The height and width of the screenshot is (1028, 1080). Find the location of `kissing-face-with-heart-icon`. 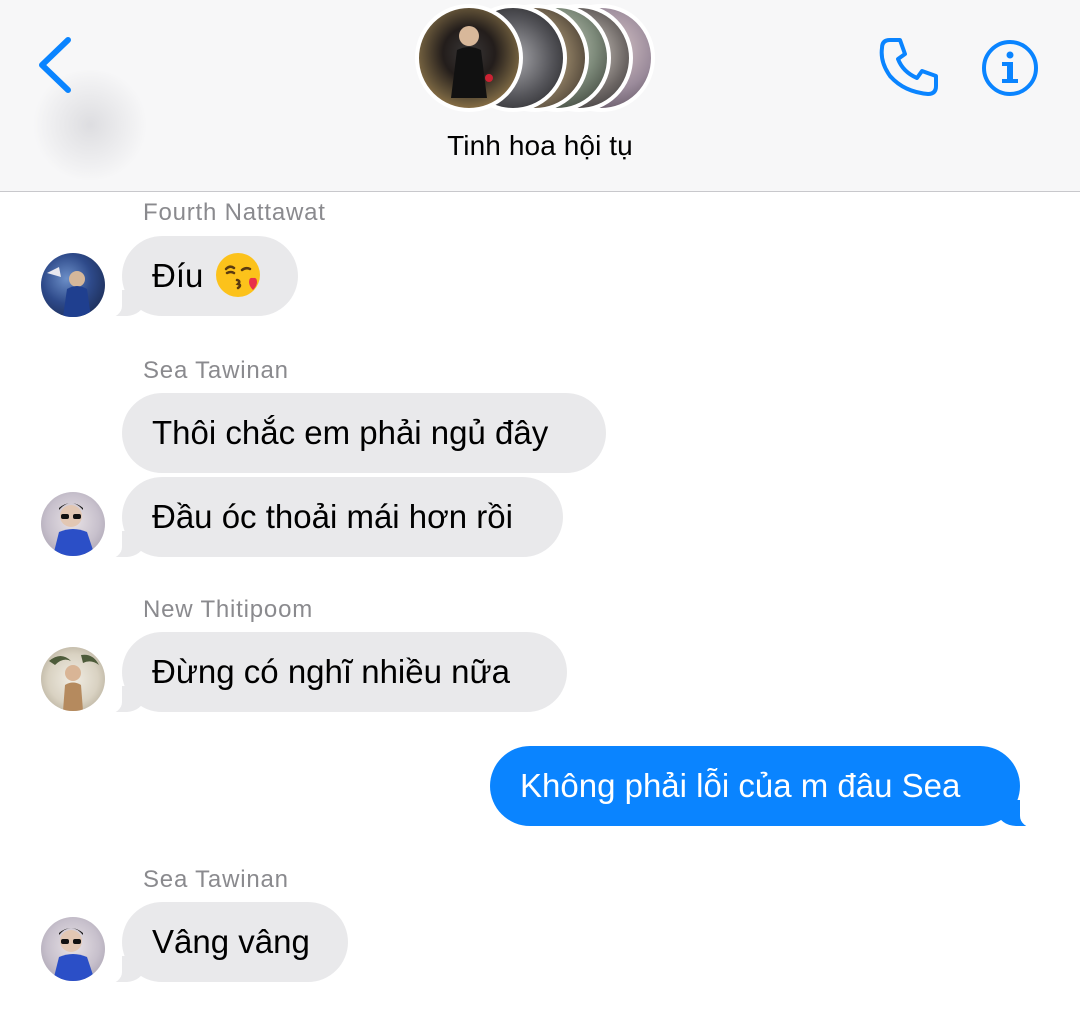

kissing-face-with-heart-icon is located at coordinates (238, 275).